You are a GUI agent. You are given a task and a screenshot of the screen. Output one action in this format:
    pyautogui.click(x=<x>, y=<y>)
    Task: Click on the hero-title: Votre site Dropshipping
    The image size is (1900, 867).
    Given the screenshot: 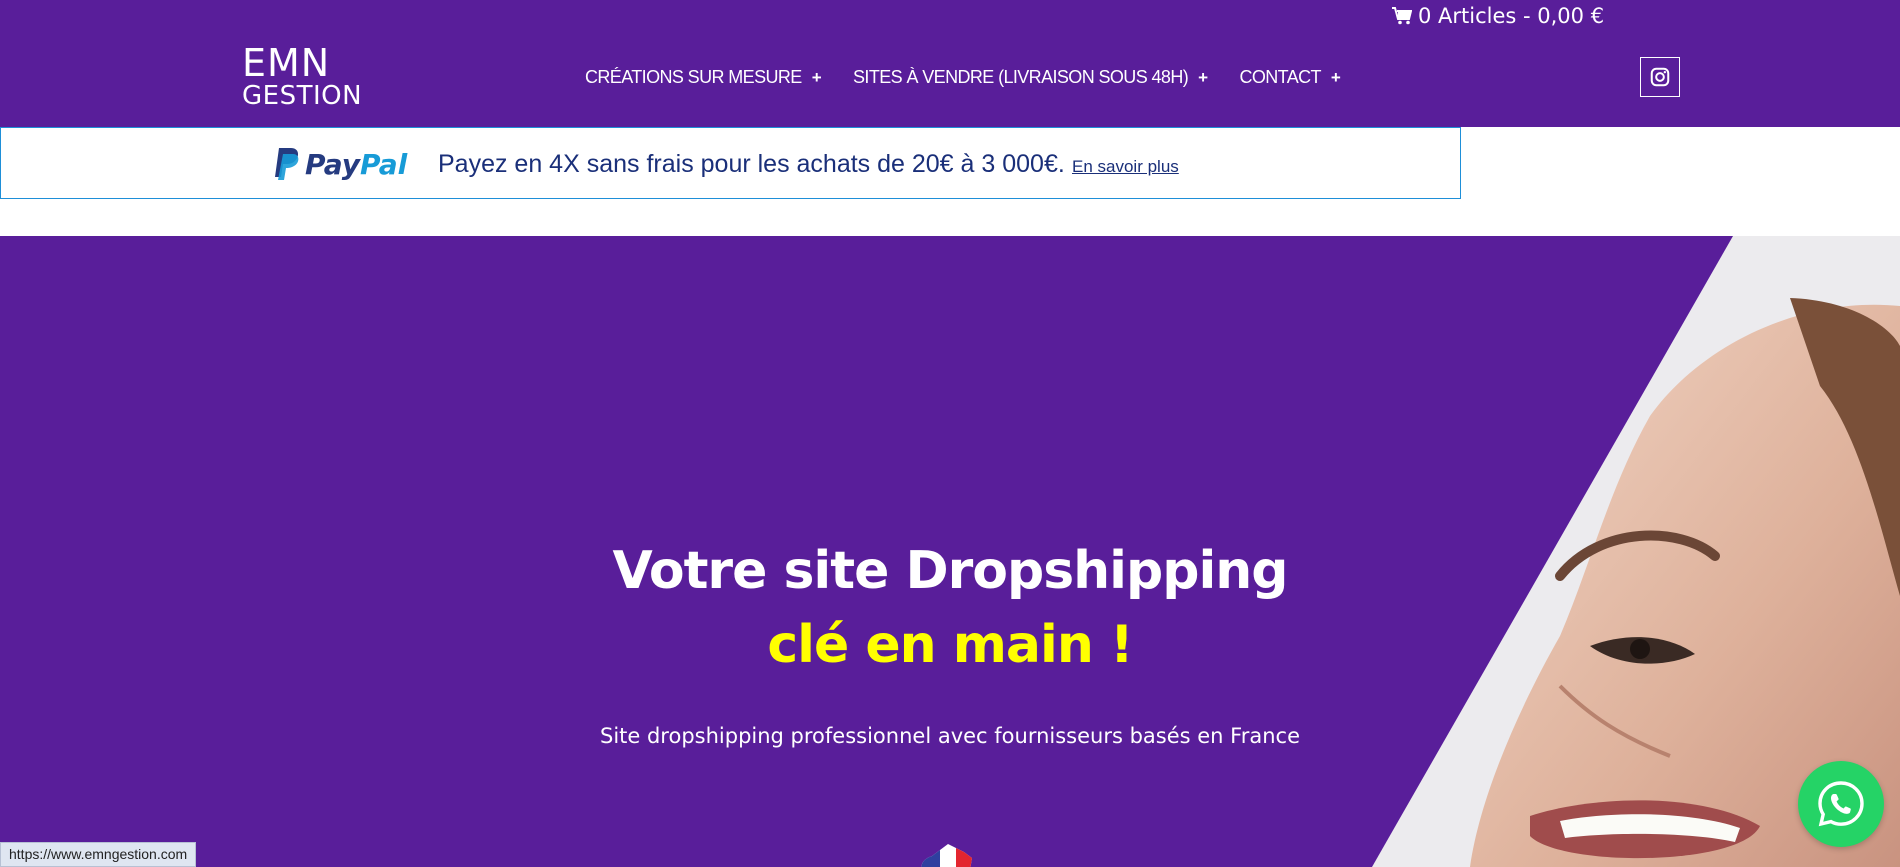 What is the action you would take?
    pyautogui.click(x=950, y=571)
    